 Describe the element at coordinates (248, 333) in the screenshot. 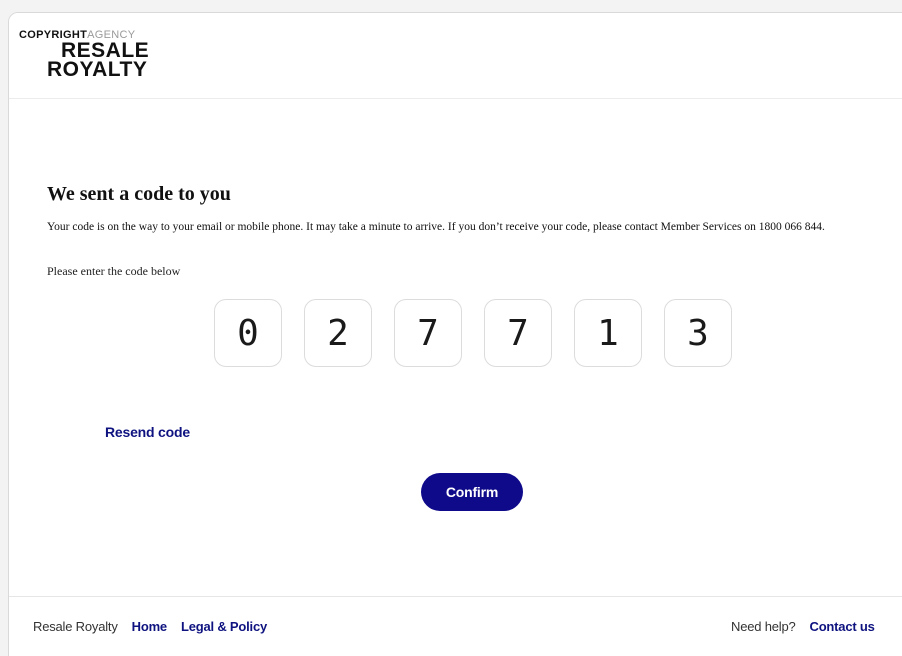

I see `code-digit-input-1: 0` at that location.